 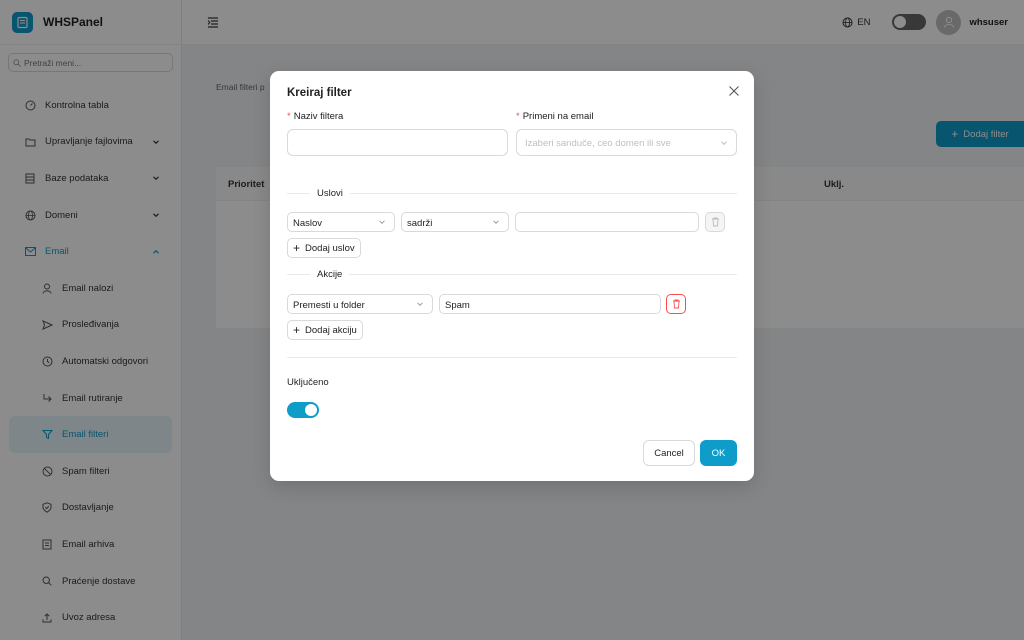 I want to click on apply-to-select: Izaberi sanduče, ceo domen ili sve, so click(x=626, y=142).